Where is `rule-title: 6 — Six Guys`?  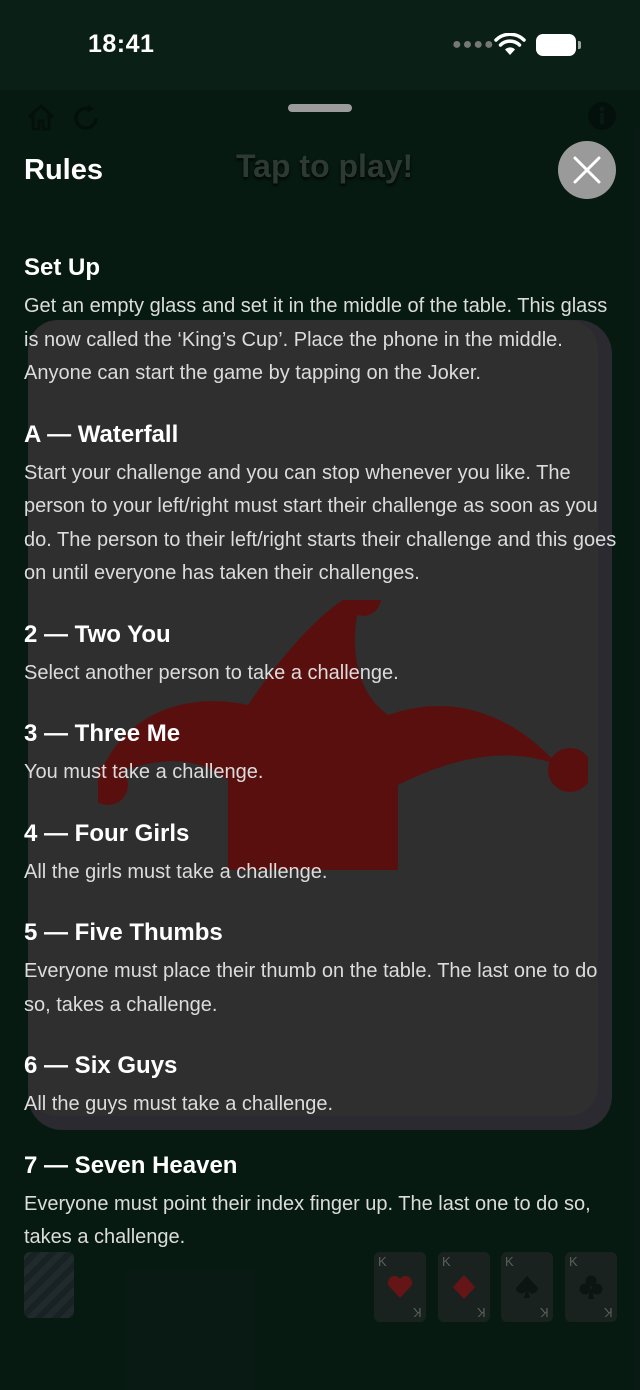
rule-title: 6 — Six Guys is located at coordinates (101, 1065).